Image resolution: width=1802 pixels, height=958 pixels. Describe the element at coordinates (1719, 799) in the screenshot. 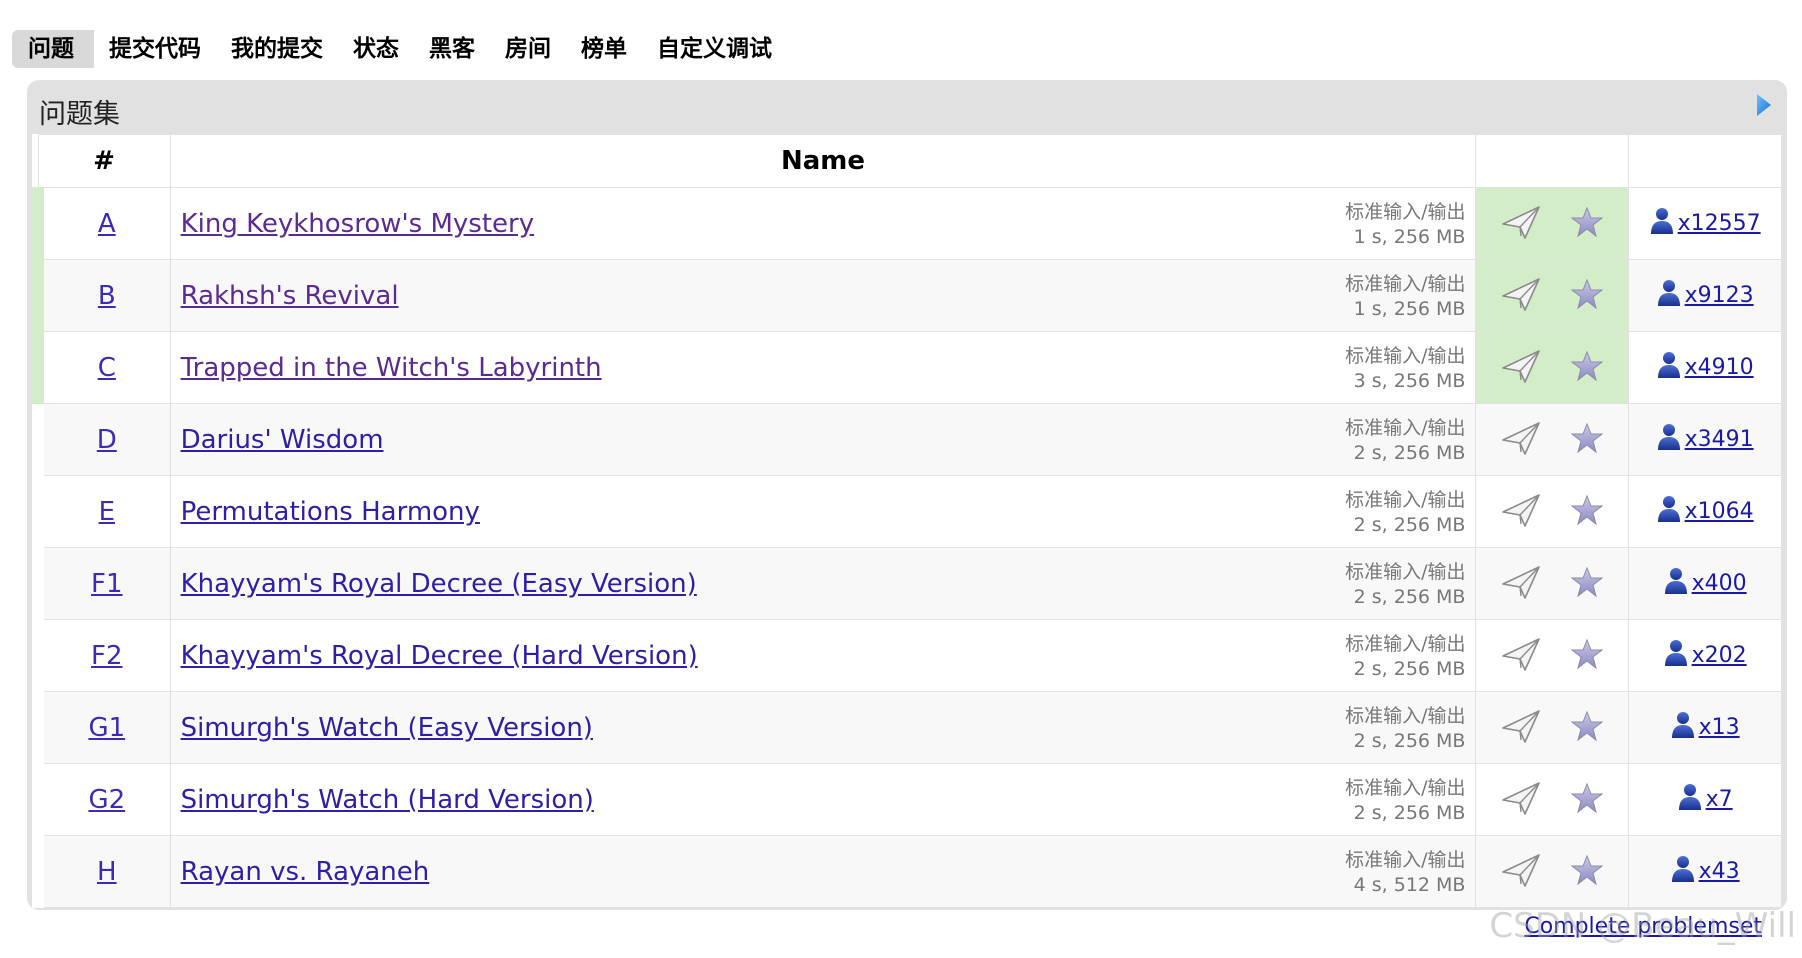

I see `solvers-count-link: x7` at that location.